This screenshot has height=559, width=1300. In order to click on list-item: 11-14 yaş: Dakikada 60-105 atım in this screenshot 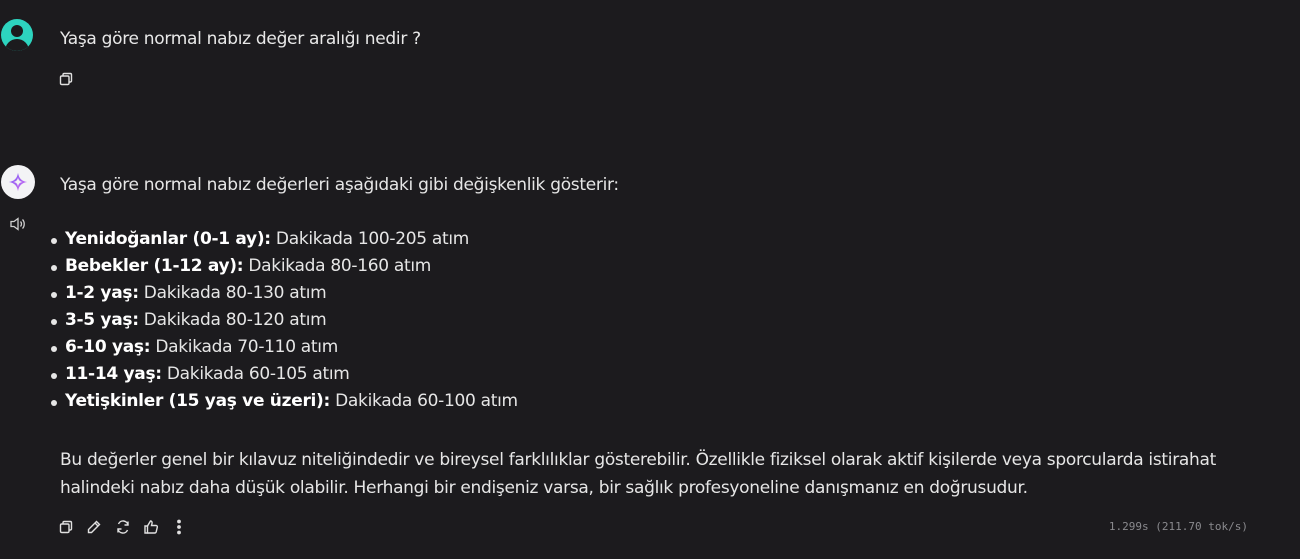, I will do `click(655, 374)`.